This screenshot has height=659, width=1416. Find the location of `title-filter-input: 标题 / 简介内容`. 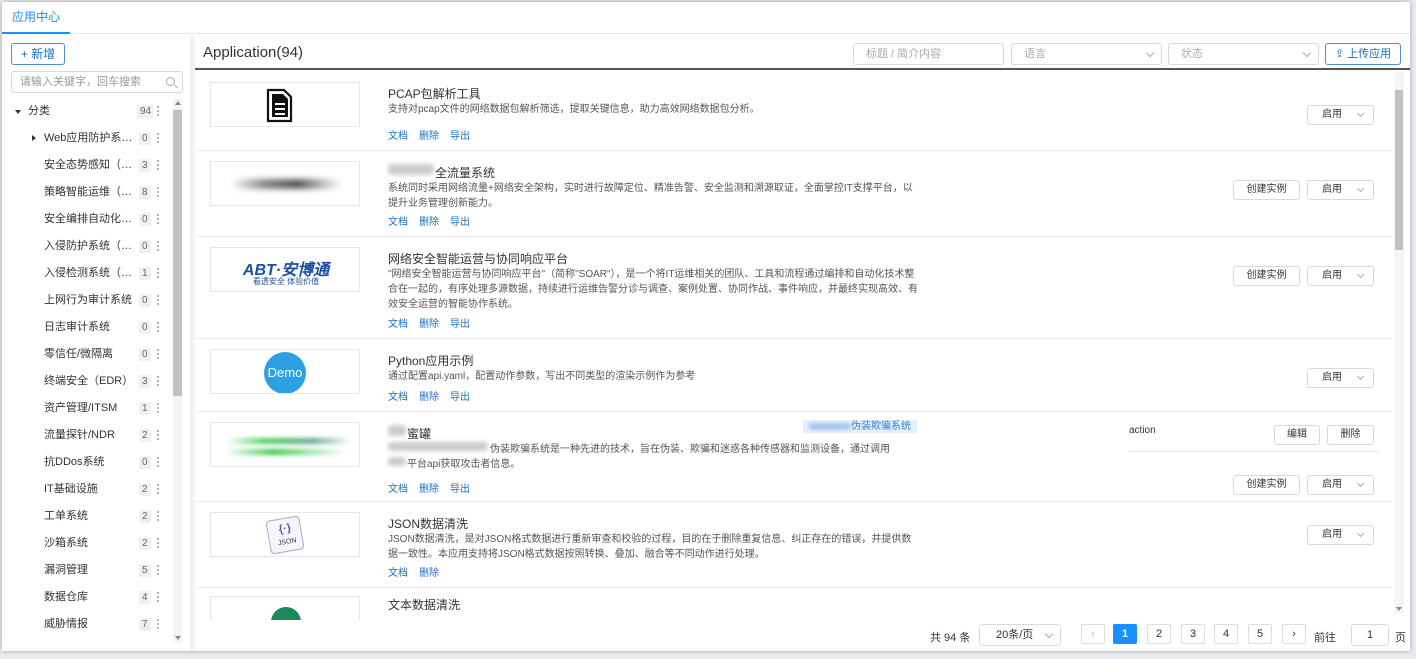

title-filter-input: 标题 / 简介内容 is located at coordinates (928, 54).